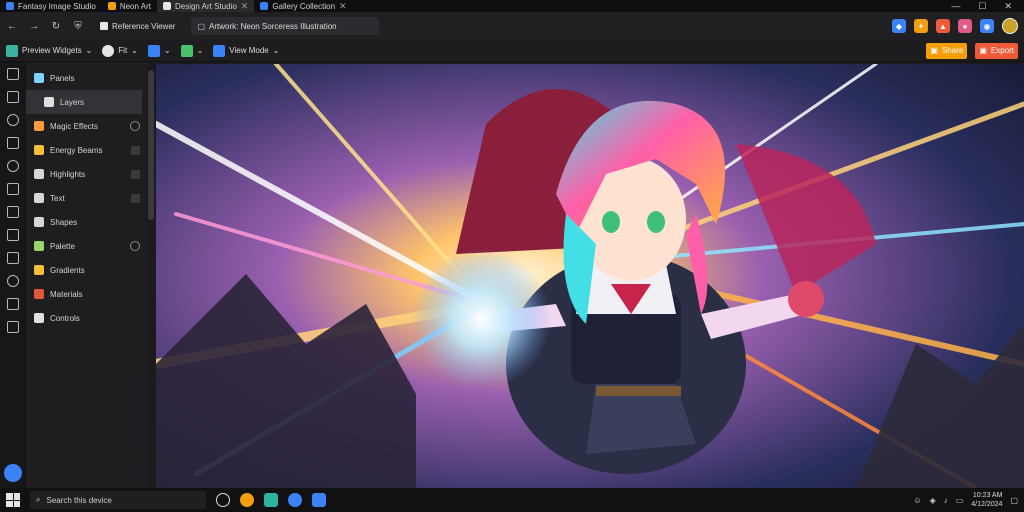  What do you see at coordinates (13, 327) in the screenshot?
I see `list-icon` at bounding box center [13, 327].